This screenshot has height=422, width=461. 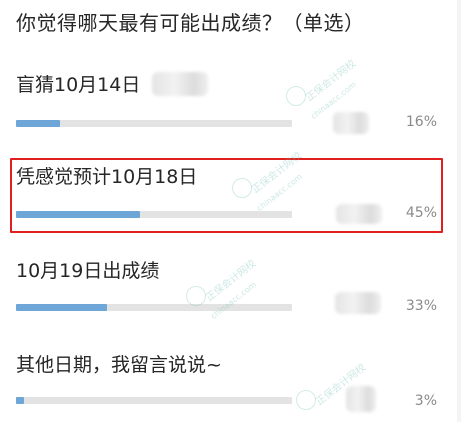 What do you see at coordinates (107, 177) in the screenshot?
I see `poll-option-label: 凭感觉预计10月18日` at bounding box center [107, 177].